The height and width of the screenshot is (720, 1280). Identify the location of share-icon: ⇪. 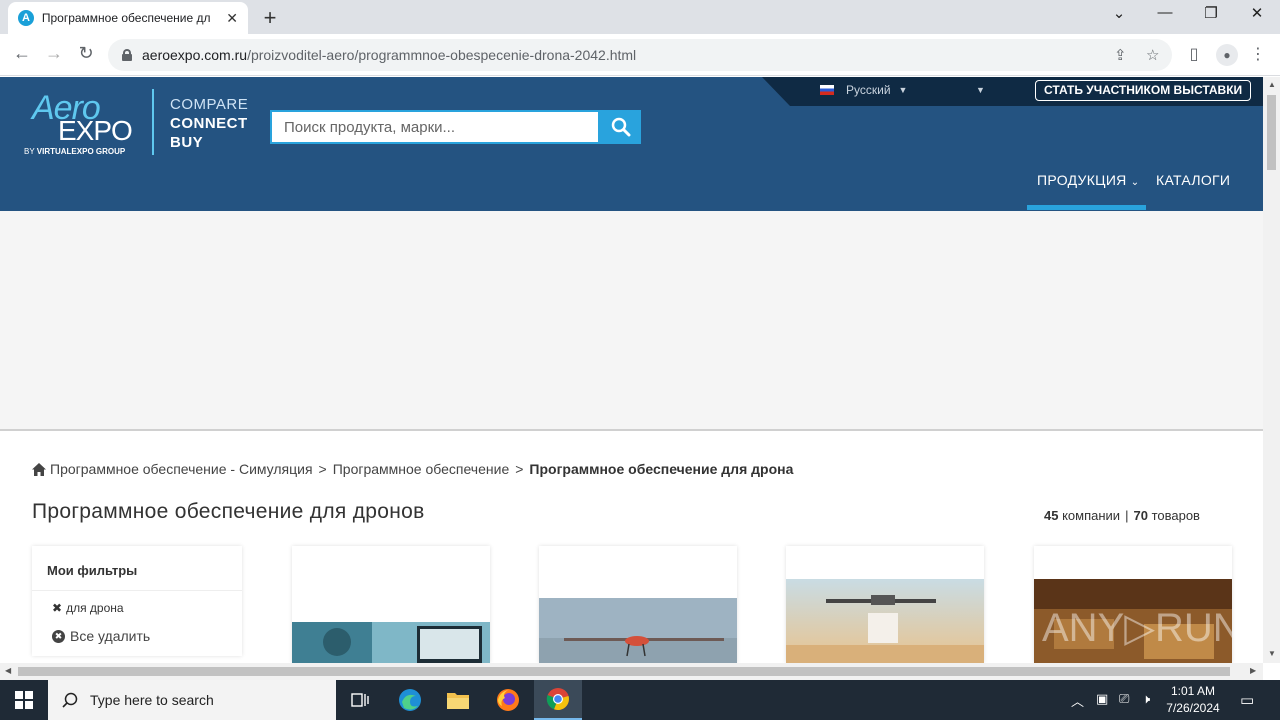
(1120, 55).